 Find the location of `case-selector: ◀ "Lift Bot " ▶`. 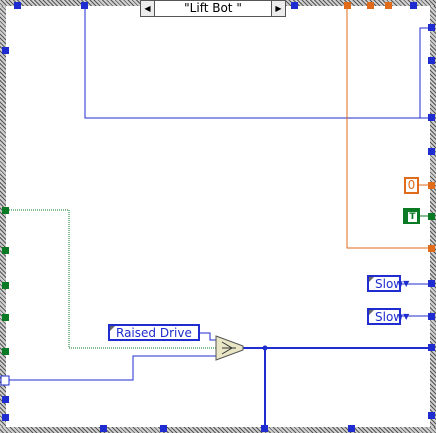

case-selector: ◀ "Lift Bot " ▶ is located at coordinates (213, 8).